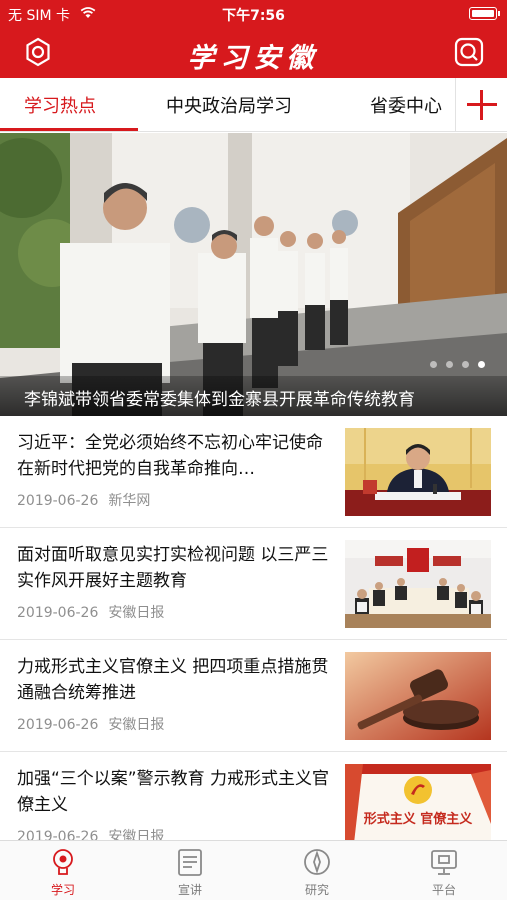  I want to click on nav-bar: 学习安徽, so click(253, 52).